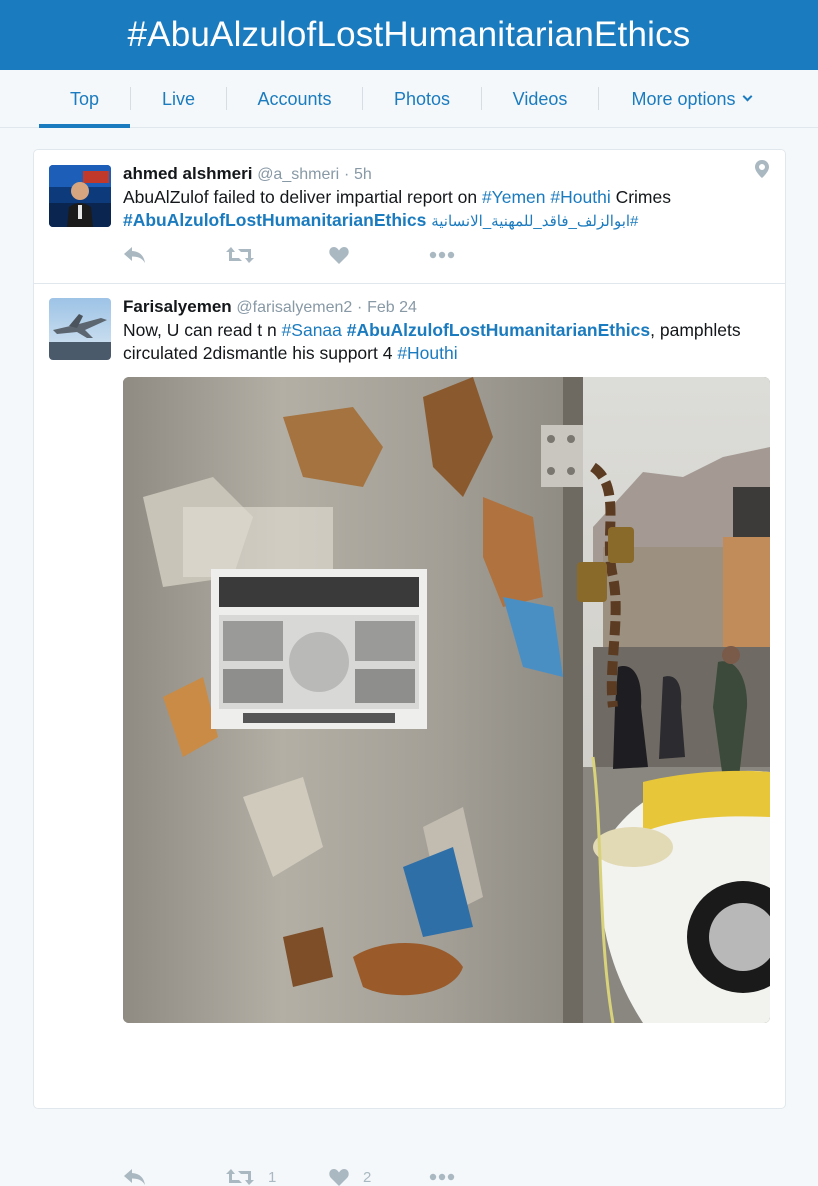 This screenshot has width=818, height=1186. I want to click on tab-live: Live, so click(178, 98).